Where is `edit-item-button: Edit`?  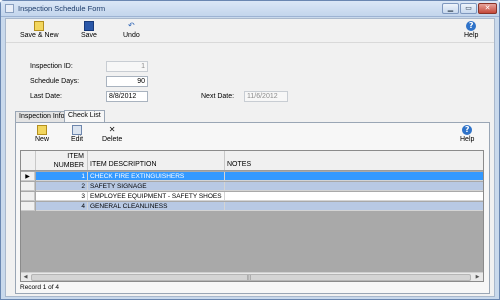
edit-item-button: Edit is located at coordinates (77, 134).